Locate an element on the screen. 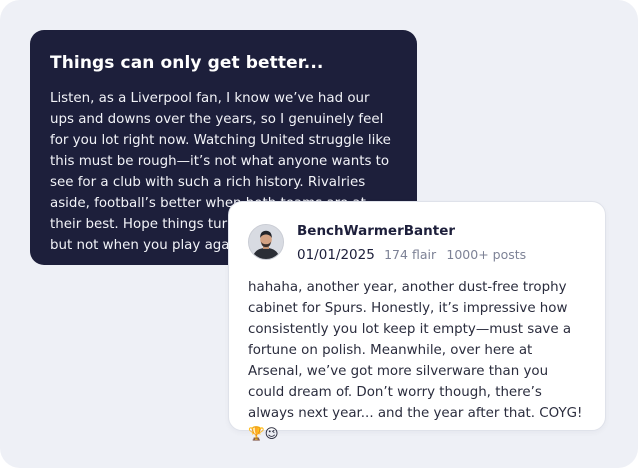 Image resolution: width=638 pixels, height=468 pixels. username: BenchWarmerBanter is located at coordinates (411, 231).